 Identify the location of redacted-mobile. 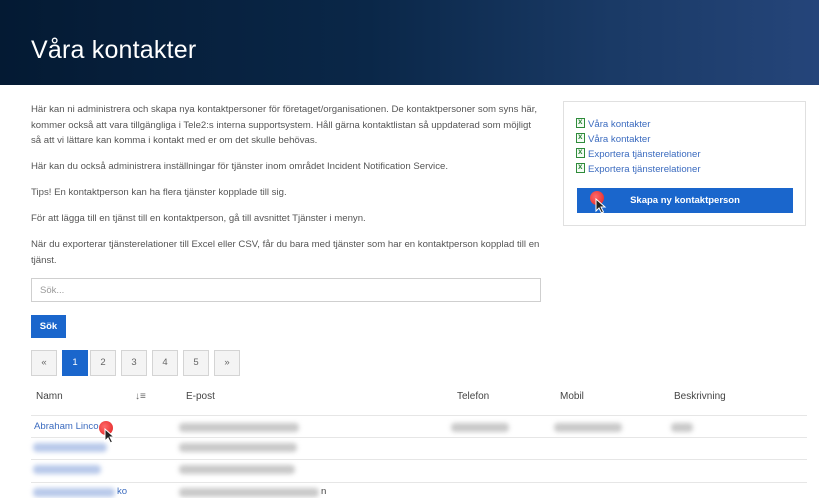
(588, 427).